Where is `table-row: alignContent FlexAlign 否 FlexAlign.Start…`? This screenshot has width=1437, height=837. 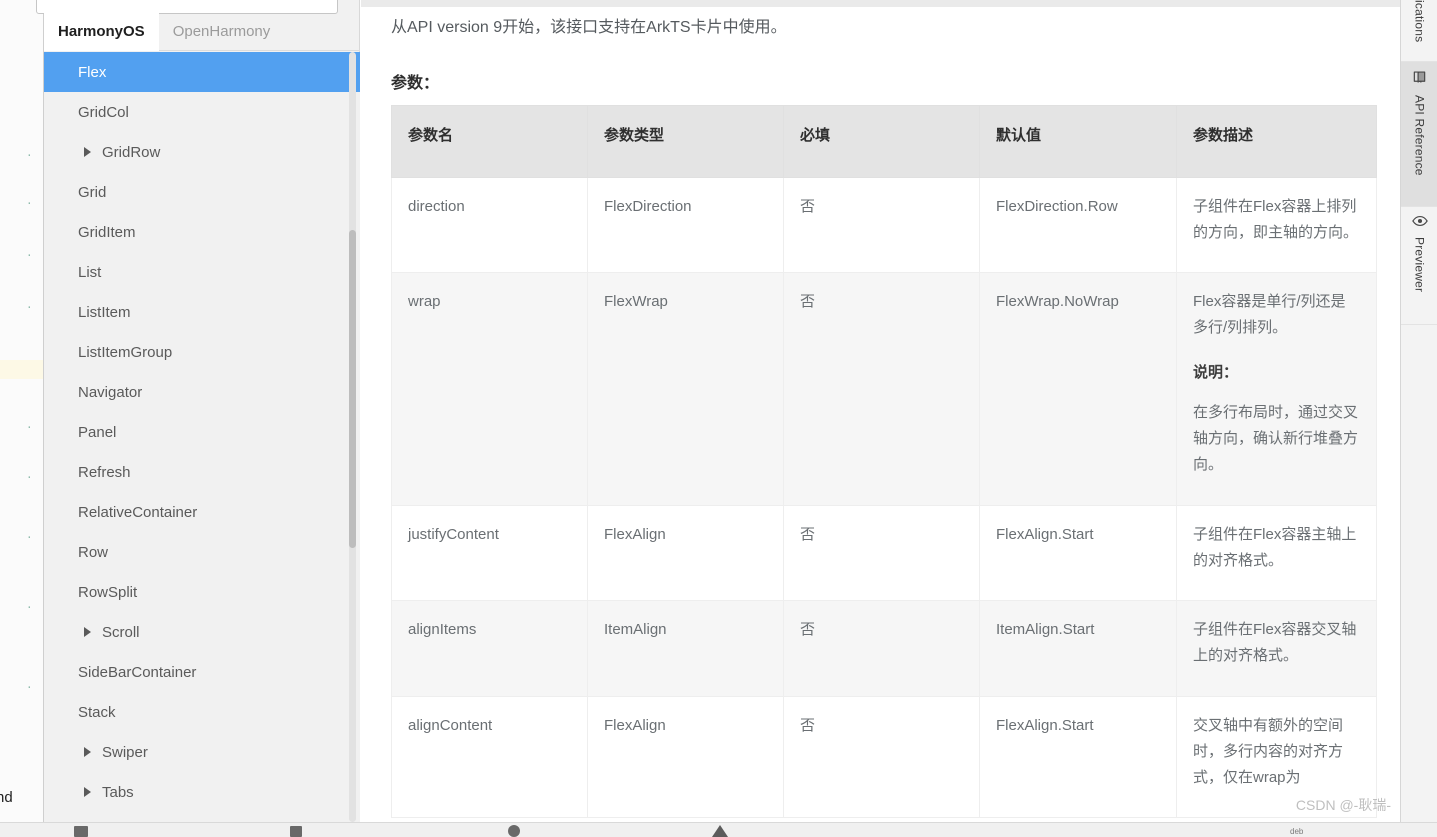
table-row: alignContent FlexAlign 否 FlexAlign.Start… is located at coordinates (884, 757).